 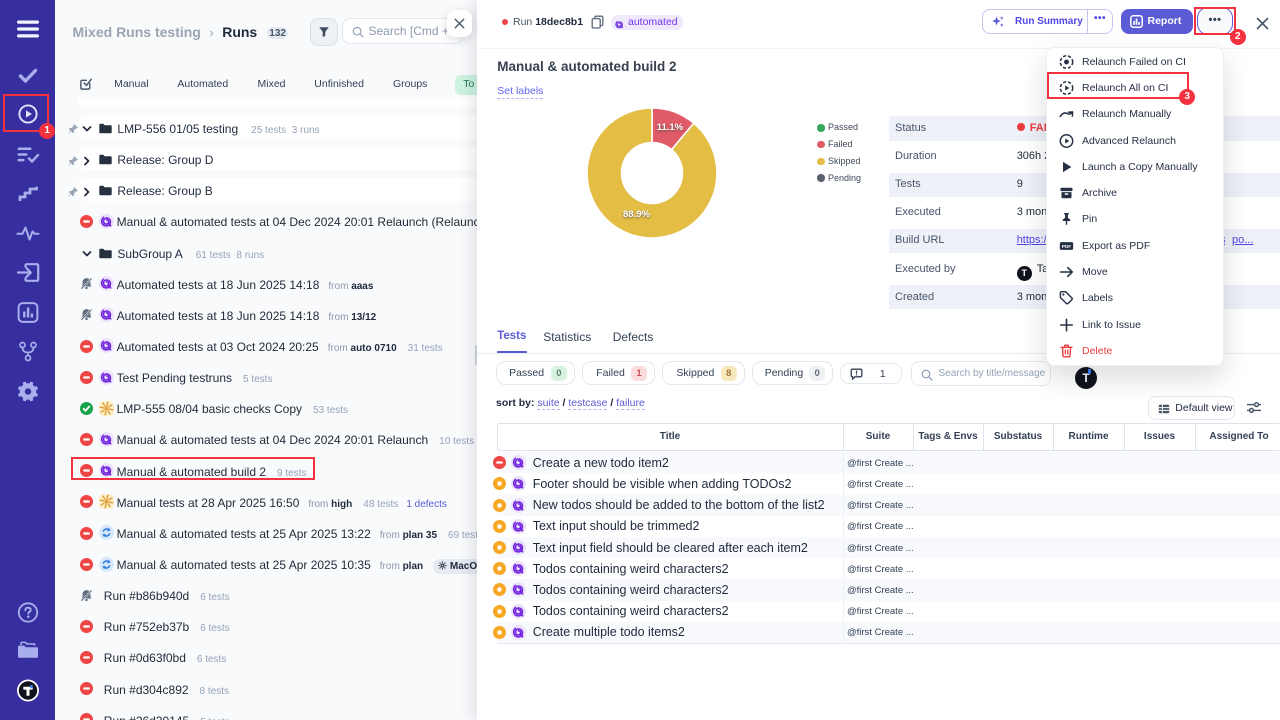 What do you see at coordinates (1066, 246) in the screenshot?
I see `svg-text: PDF` at bounding box center [1066, 246].